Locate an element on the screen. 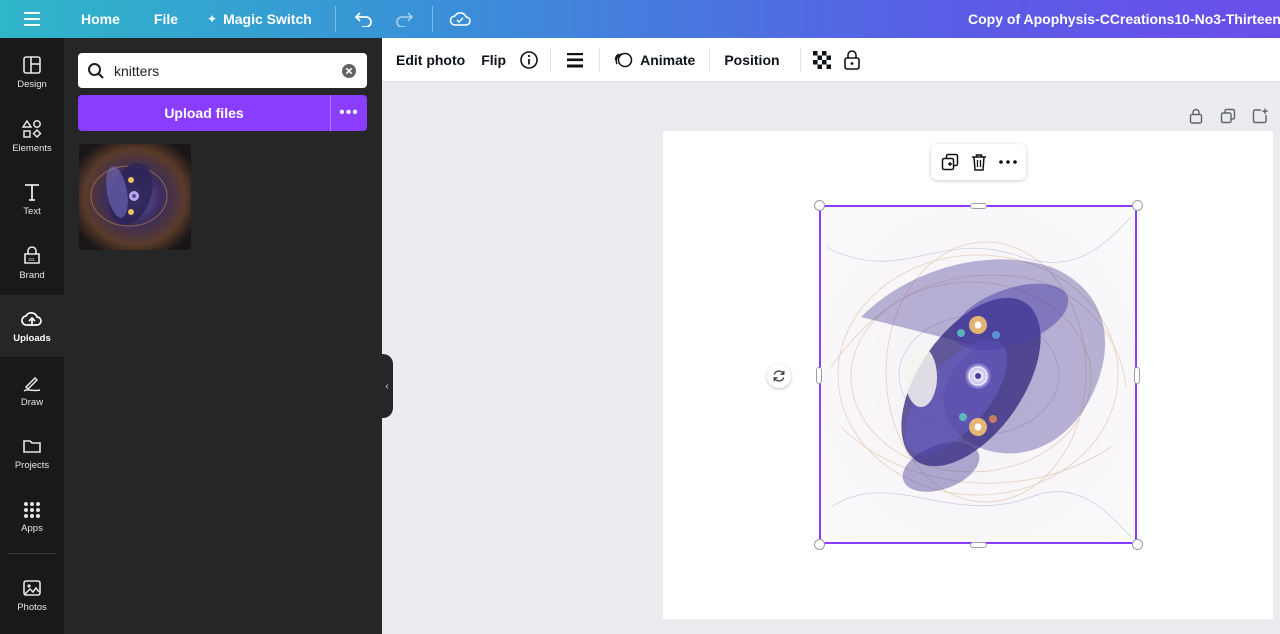 This screenshot has height=634, width=1280. lock-page-icon is located at coordinates (1196, 116).